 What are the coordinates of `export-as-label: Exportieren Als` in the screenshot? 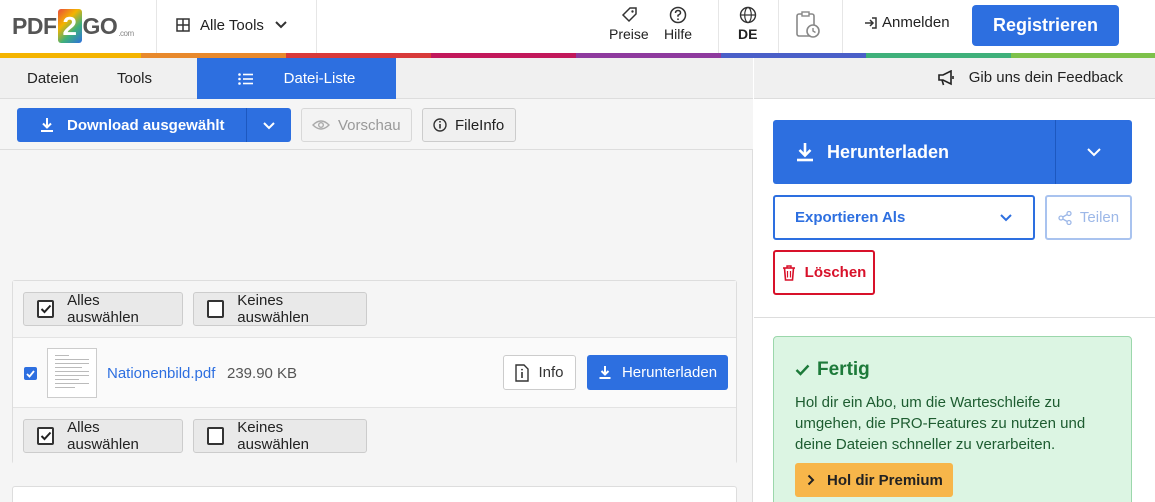 It's located at (850, 217).